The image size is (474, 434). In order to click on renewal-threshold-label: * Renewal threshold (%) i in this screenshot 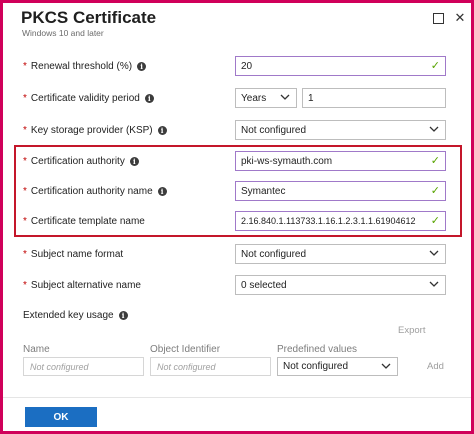, I will do `click(85, 66)`.